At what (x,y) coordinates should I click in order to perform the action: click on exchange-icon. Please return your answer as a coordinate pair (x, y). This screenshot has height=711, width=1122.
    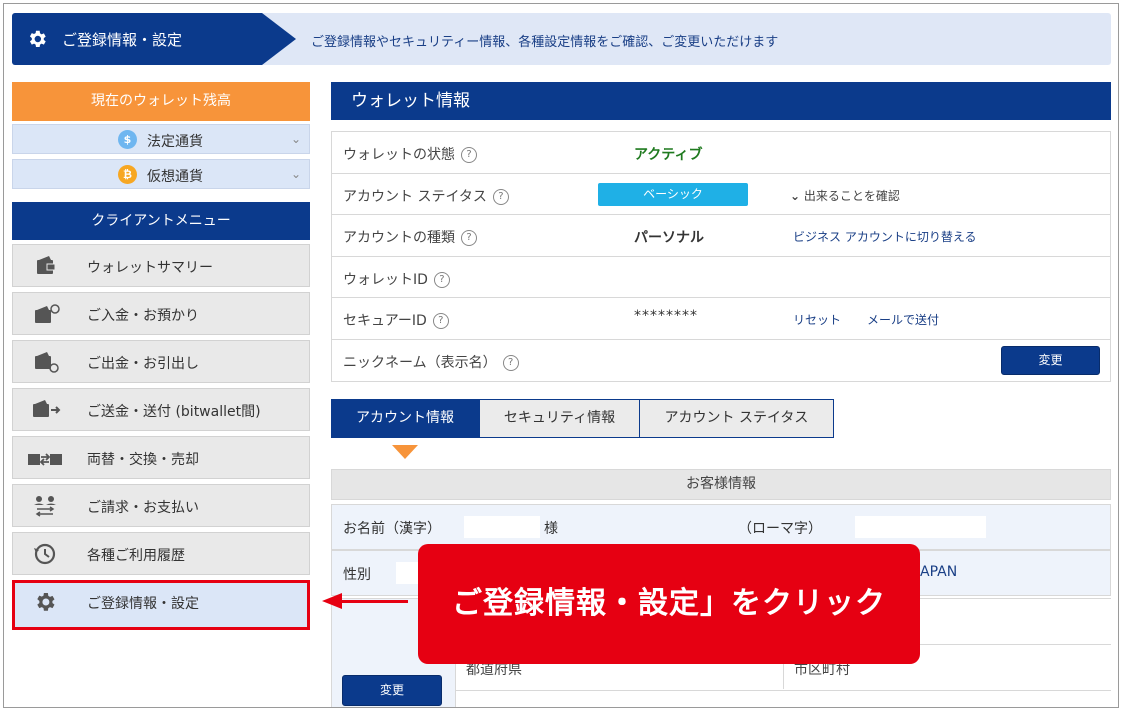
    Looking at the image, I should click on (45, 459).